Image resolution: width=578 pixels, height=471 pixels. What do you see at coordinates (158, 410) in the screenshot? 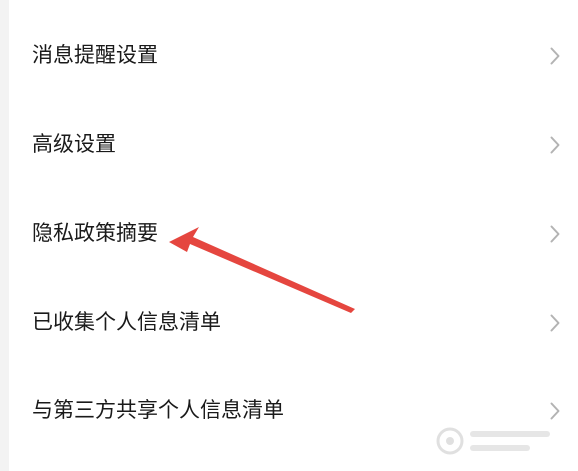
I see `menu-item-label: 与第三方共享个人信息清单` at bounding box center [158, 410].